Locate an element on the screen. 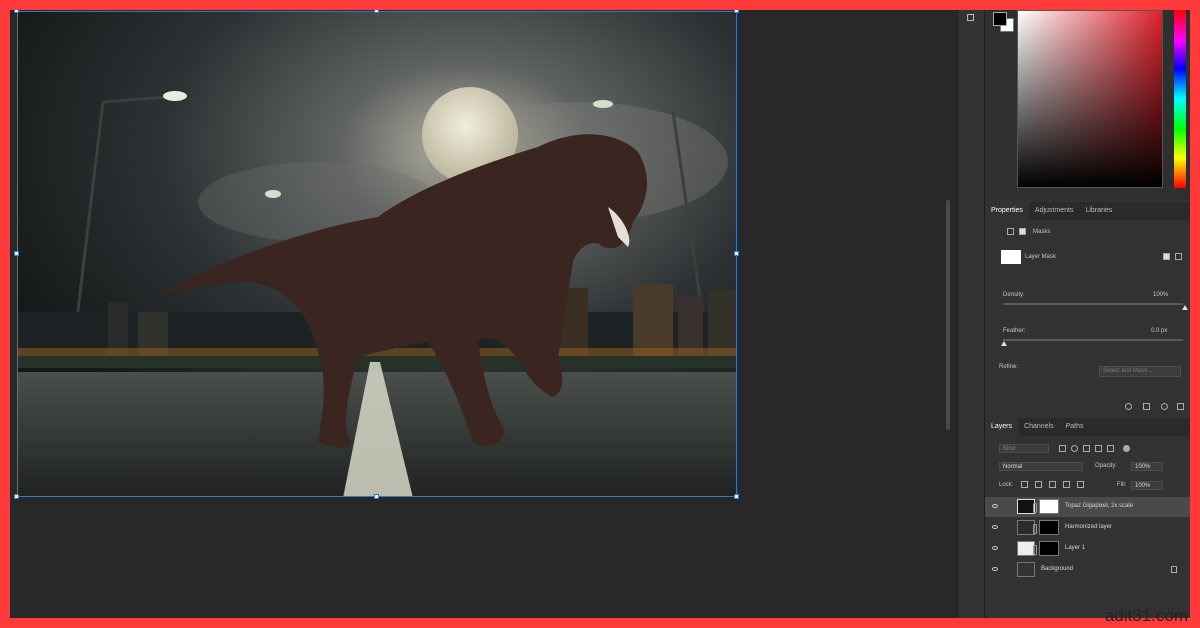 This screenshot has width=1200, height=628. opacity-field: 100% is located at coordinates (1147, 466).